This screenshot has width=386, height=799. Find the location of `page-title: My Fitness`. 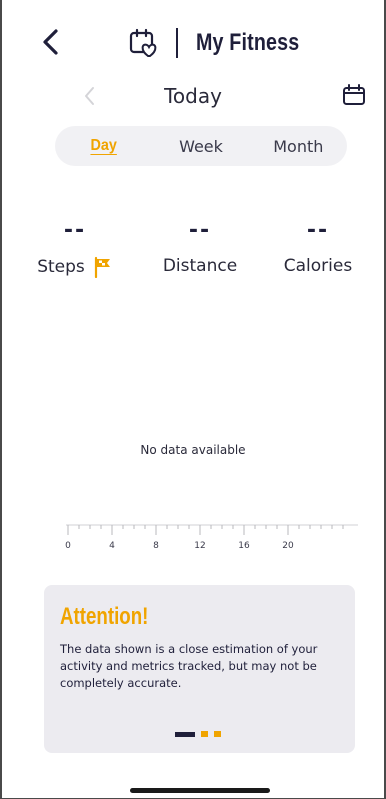

page-title: My Fitness is located at coordinates (248, 42).